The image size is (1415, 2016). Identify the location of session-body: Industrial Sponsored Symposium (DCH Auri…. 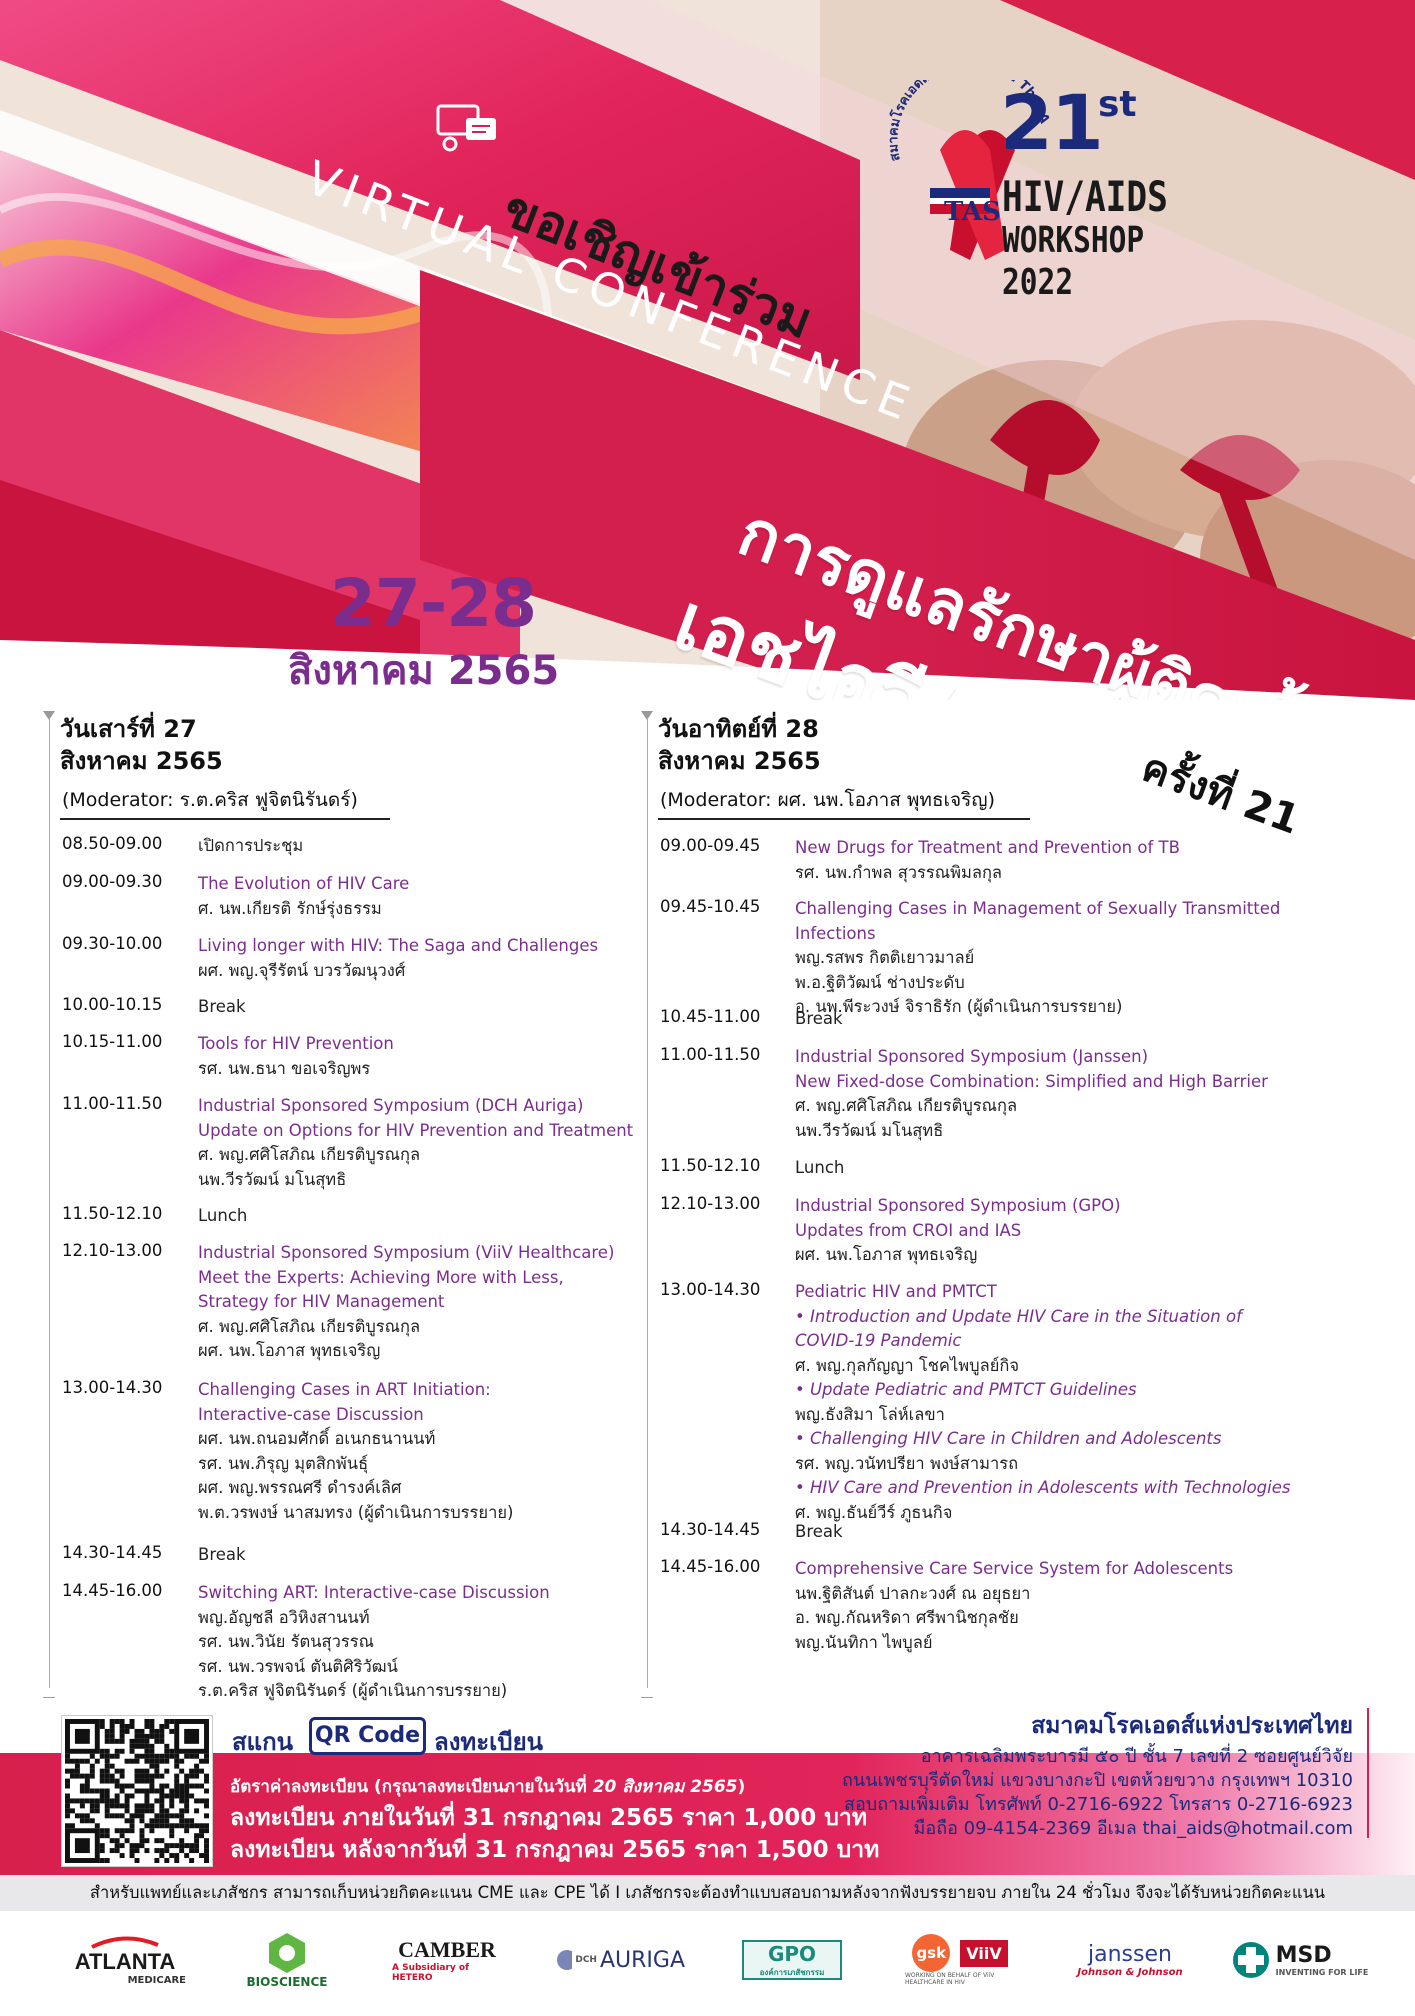
(415, 1143).